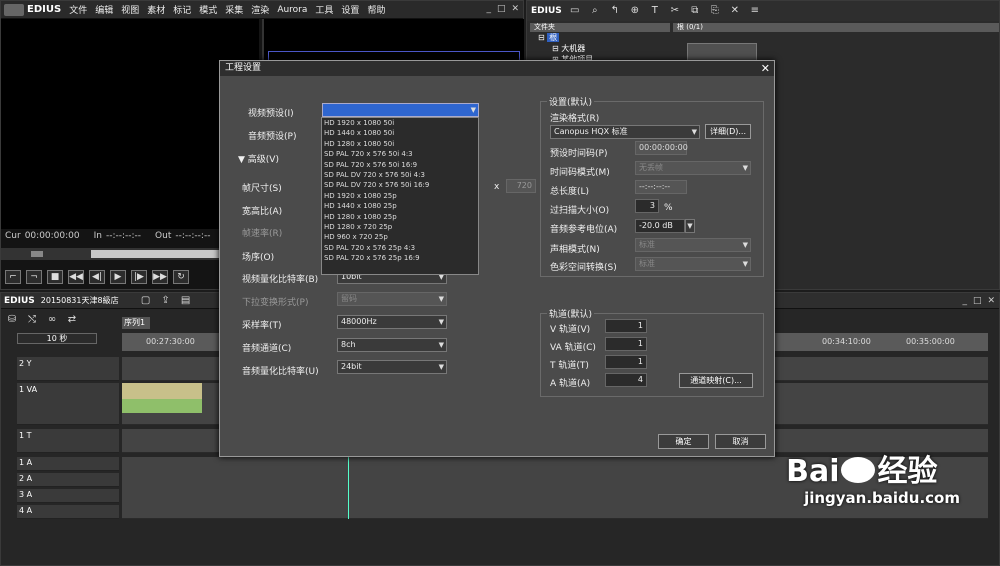 The image size is (1000, 566). Describe the element at coordinates (515, 9) in the screenshot. I see `close-icon: ✕` at that location.